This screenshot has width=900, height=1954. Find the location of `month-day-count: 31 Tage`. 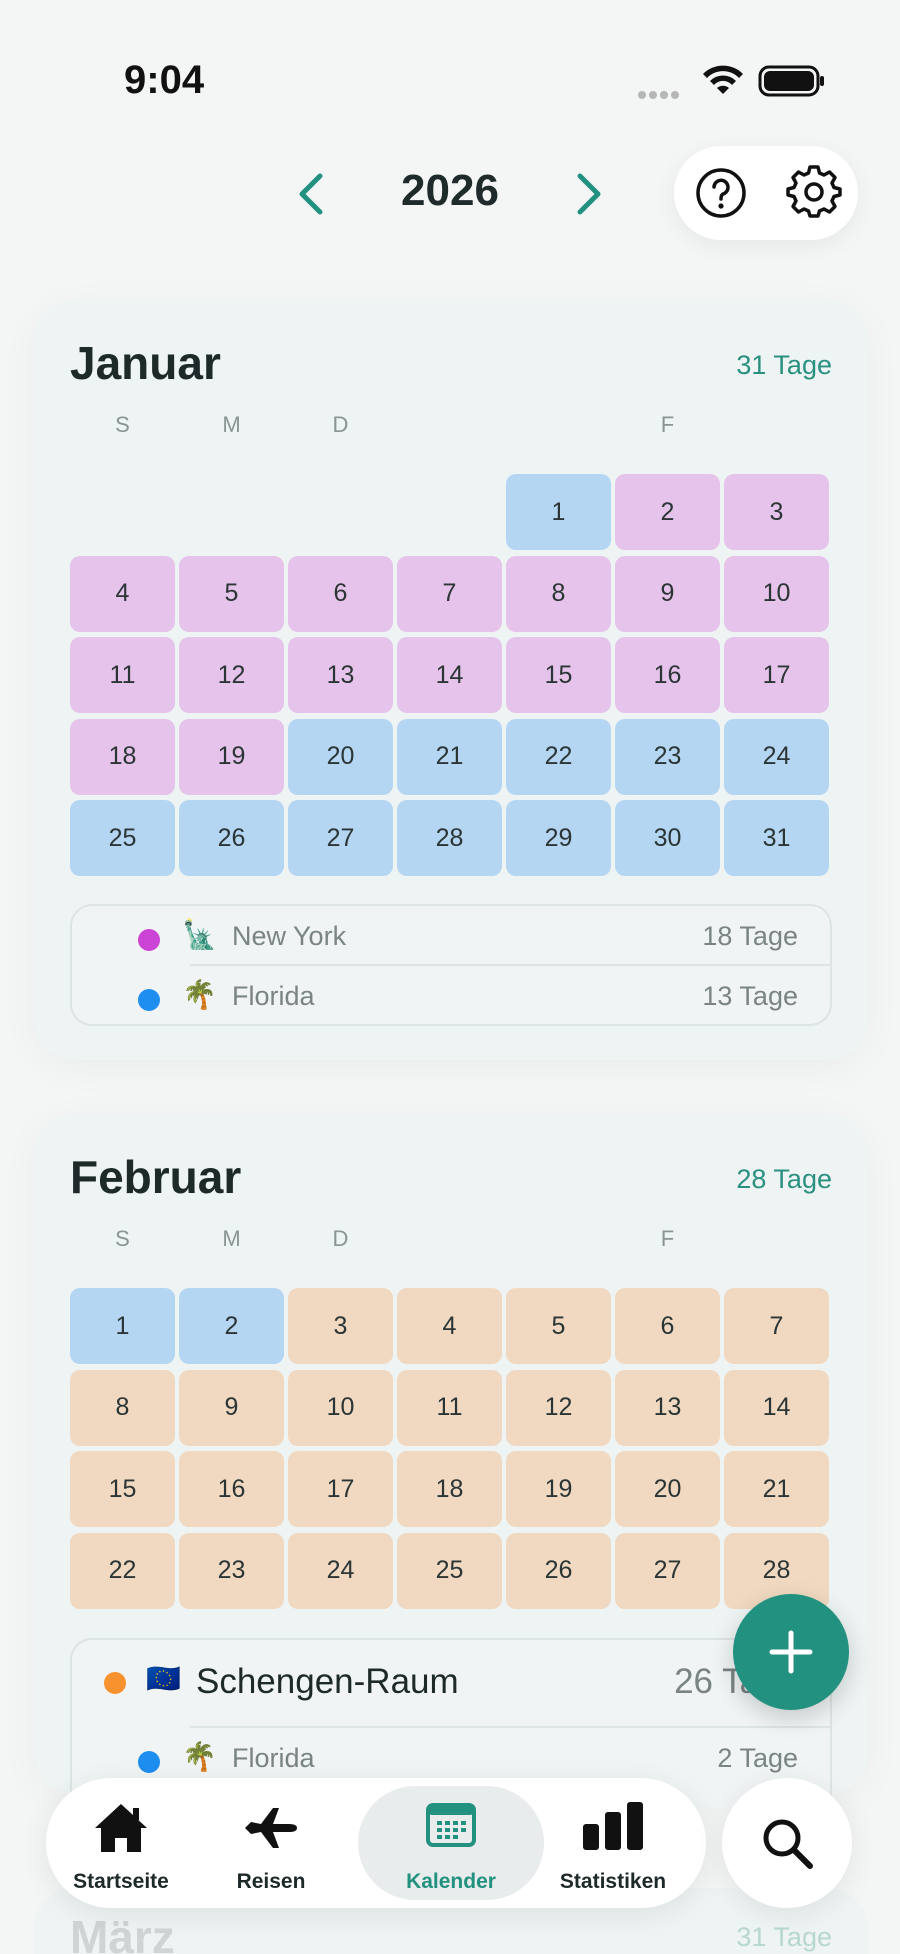

month-day-count: 31 Tage is located at coordinates (784, 365).